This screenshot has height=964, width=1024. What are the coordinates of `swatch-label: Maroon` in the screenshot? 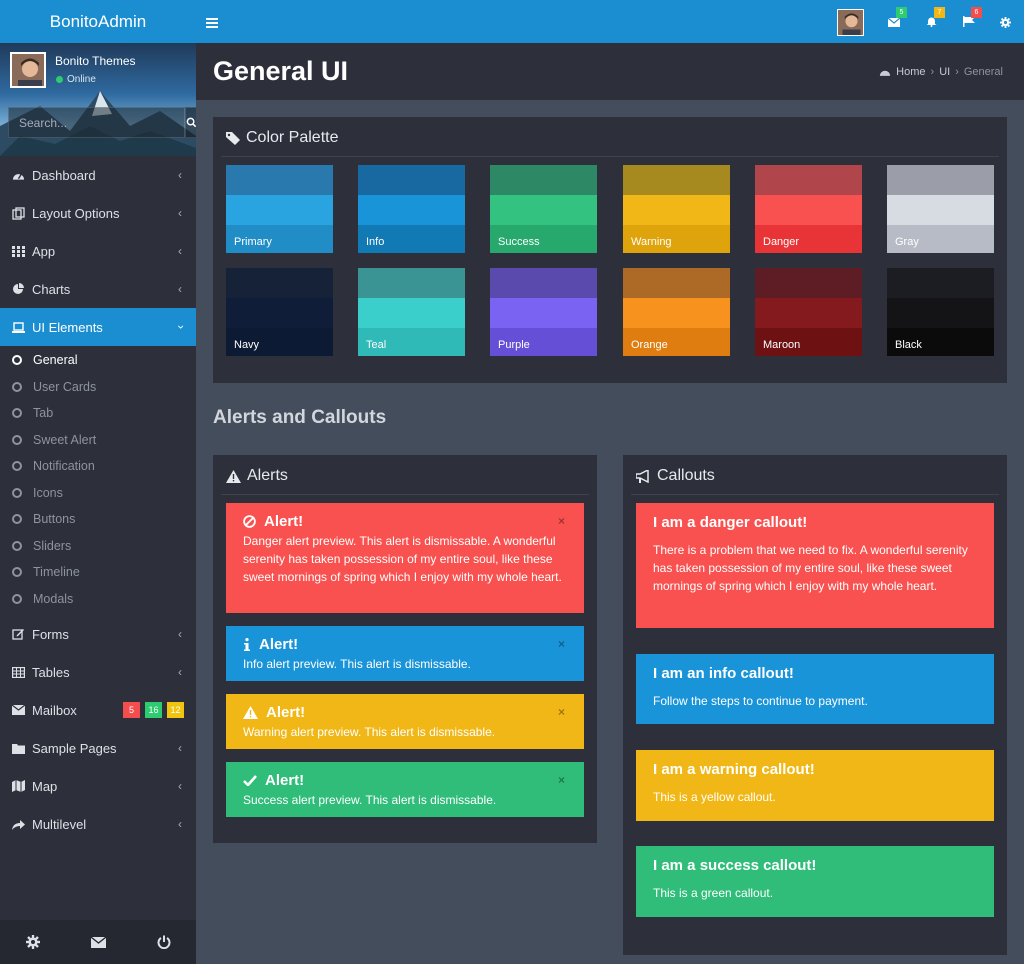 It's located at (782, 345).